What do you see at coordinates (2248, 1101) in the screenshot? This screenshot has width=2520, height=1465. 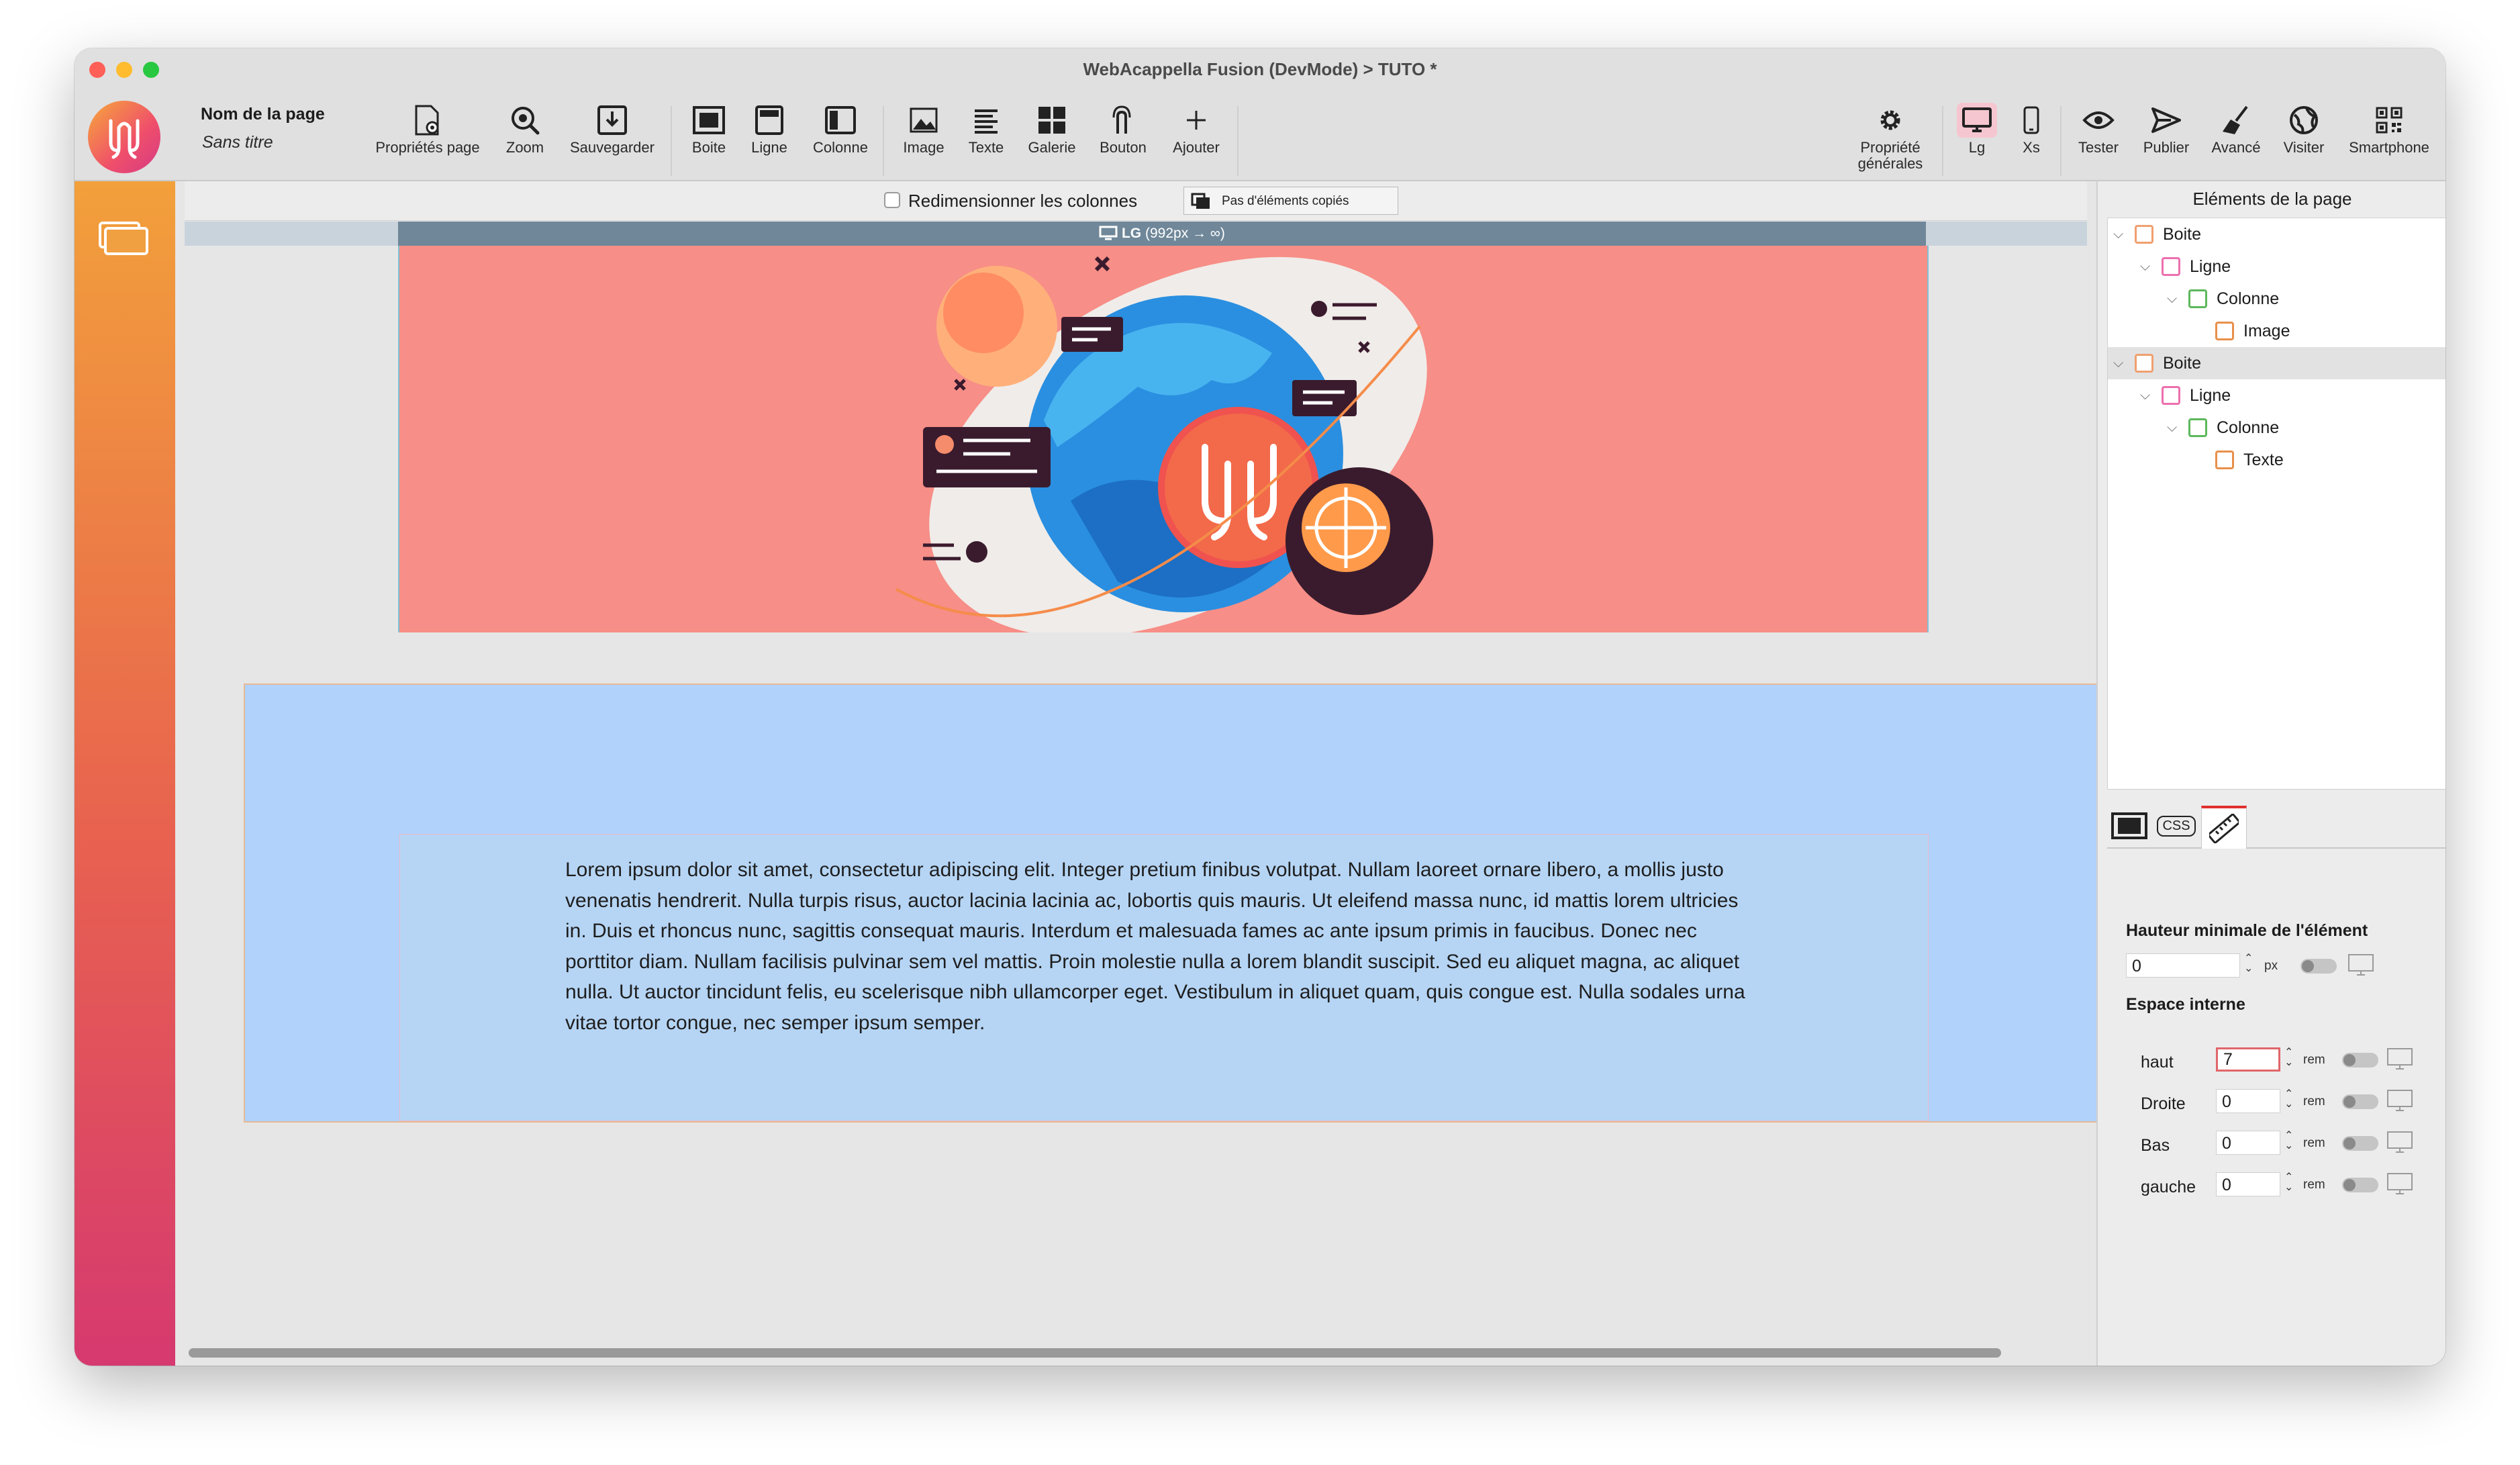 I see `padding-right-input: 0` at bounding box center [2248, 1101].